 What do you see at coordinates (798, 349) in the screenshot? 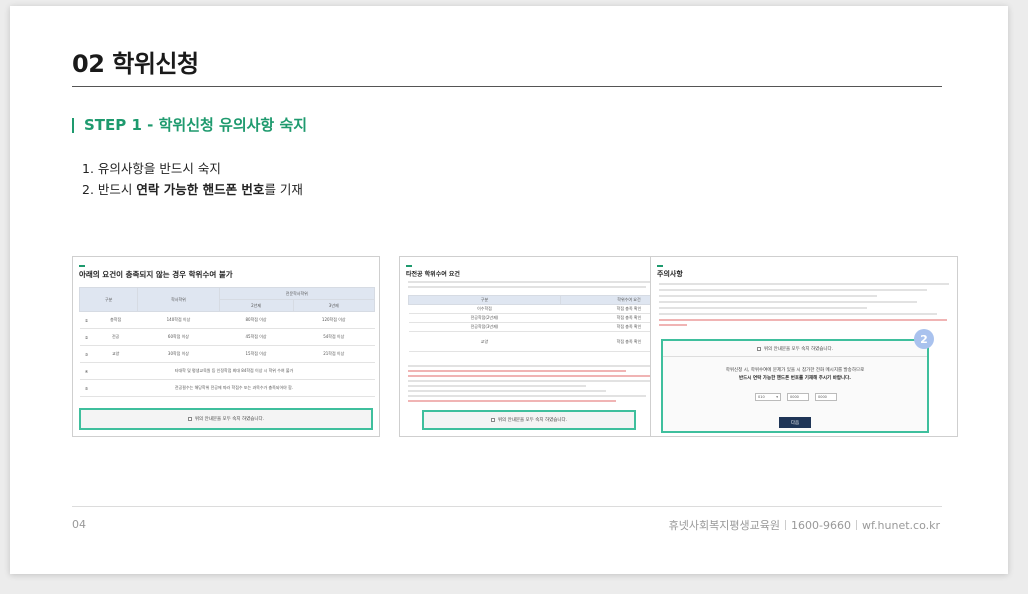
I see `confirm-label: 위의 안내문을 모두 숙지 하였습니다.` at bounding box center [798, 349].